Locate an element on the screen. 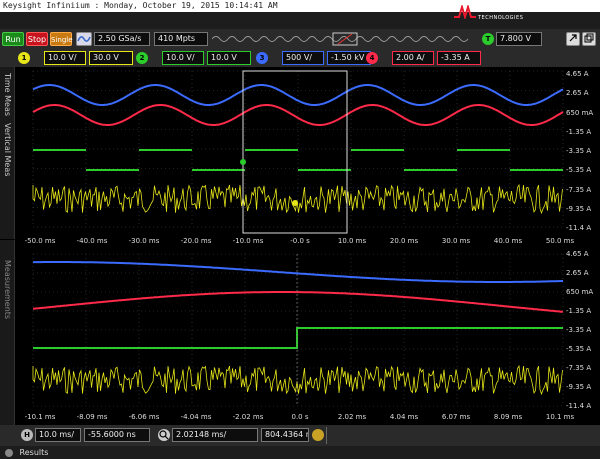 The height and width of the screenshot is (459, 600). zoom-vertical-scale-label: 2.65 A is located at coordinates (577, 273).